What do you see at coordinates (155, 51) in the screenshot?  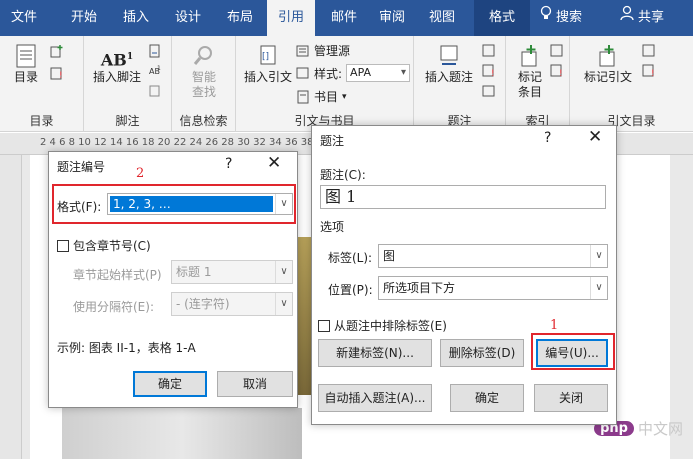 I see `insert-endnote-icon` at bounding box center [155, 51].